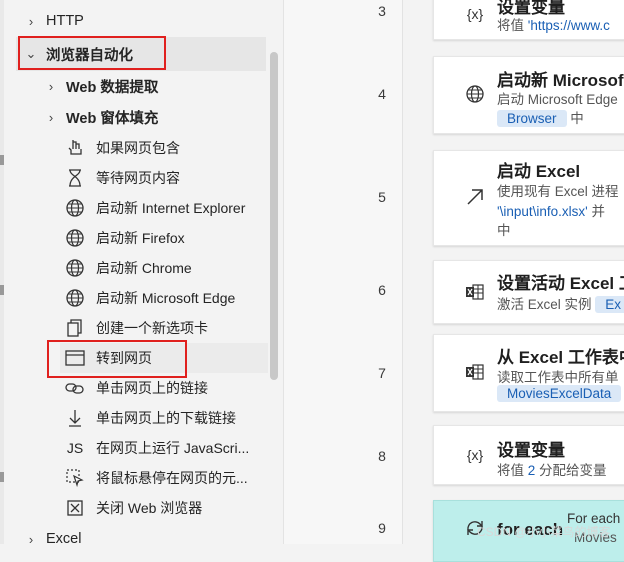 The image size is (624, 562). Describe the element at coordinates (112, 118) in the screenshot. I see `subcategory-label: Web 窗体填充` at that location.